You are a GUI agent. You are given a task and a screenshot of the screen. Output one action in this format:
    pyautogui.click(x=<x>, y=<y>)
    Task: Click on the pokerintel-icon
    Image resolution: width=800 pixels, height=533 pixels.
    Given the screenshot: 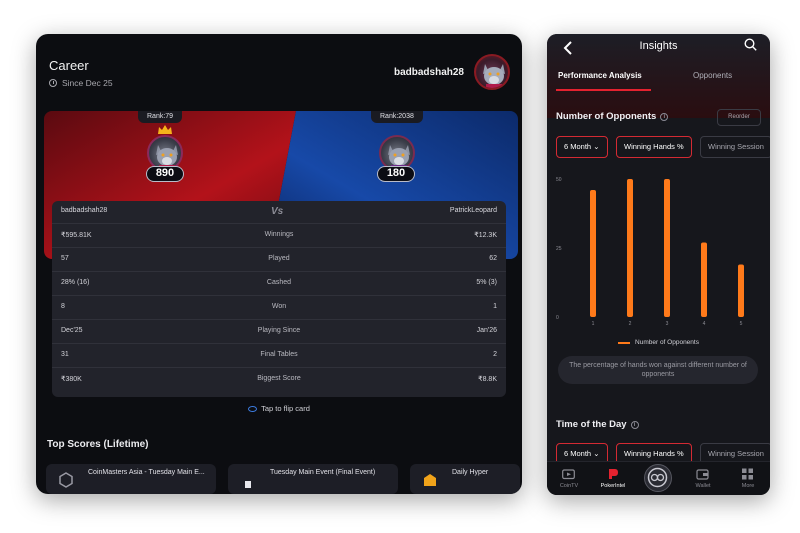 What is the action you would take?
    pyautogui.click(x=613, y=474)
    